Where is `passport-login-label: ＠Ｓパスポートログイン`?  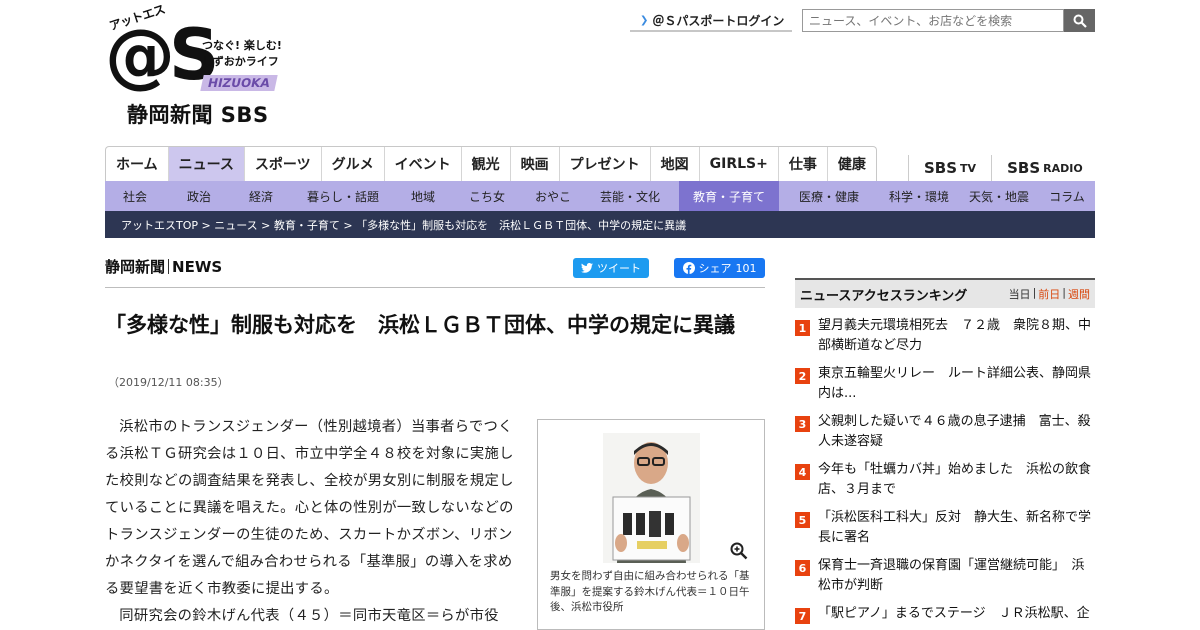 passport-login-label: ＠Ｓパスポートログイン is located at coordinates (718, 20).